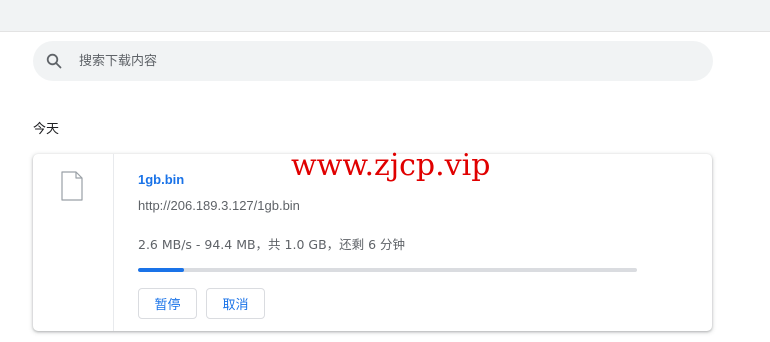  I want to click on top-bar, so click(385, 16).